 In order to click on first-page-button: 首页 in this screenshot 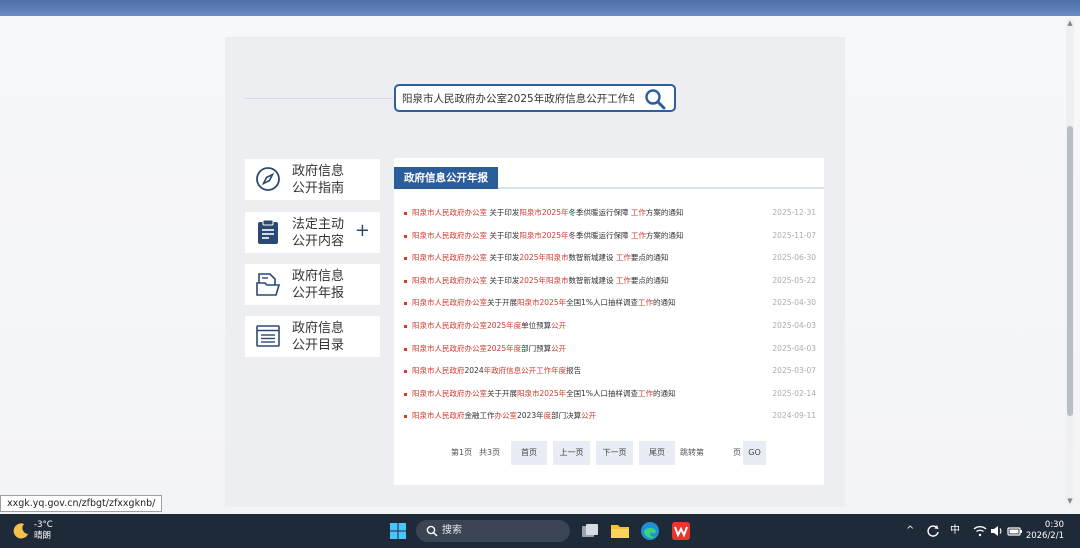, I will do `click(529, 453)`.